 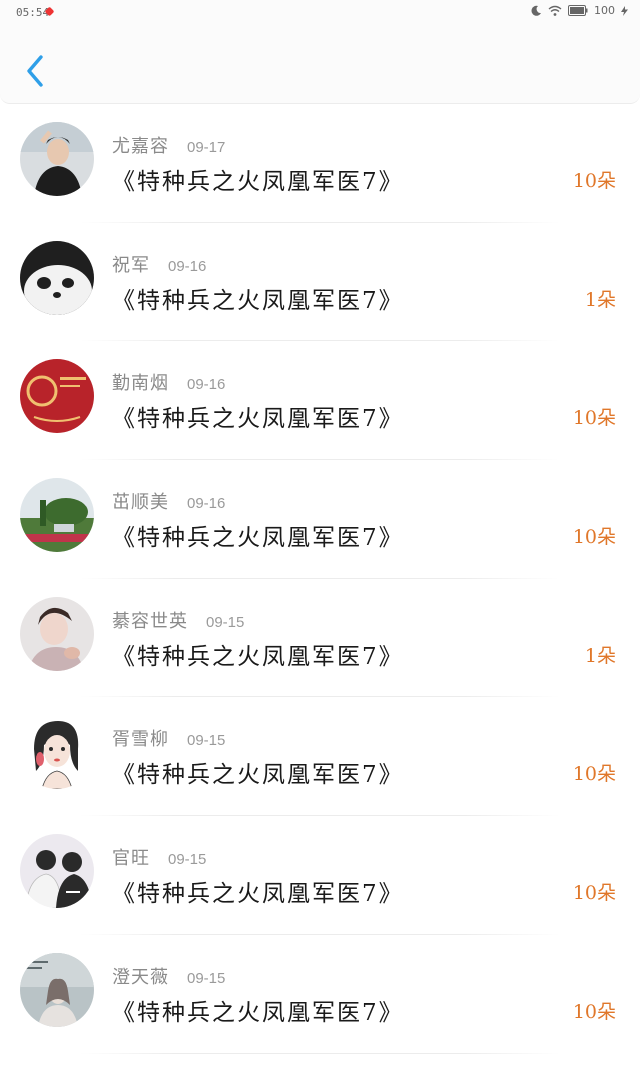 What do you see at coordinates (555, 10) in the screenshot?
I see `wifi-icon` at bounding box center [555, 10].